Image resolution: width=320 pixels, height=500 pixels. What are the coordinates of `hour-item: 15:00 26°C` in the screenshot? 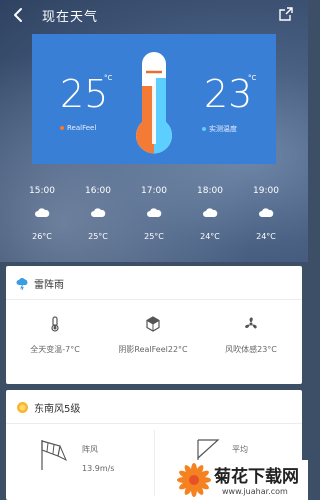 It's located at (42, 215).